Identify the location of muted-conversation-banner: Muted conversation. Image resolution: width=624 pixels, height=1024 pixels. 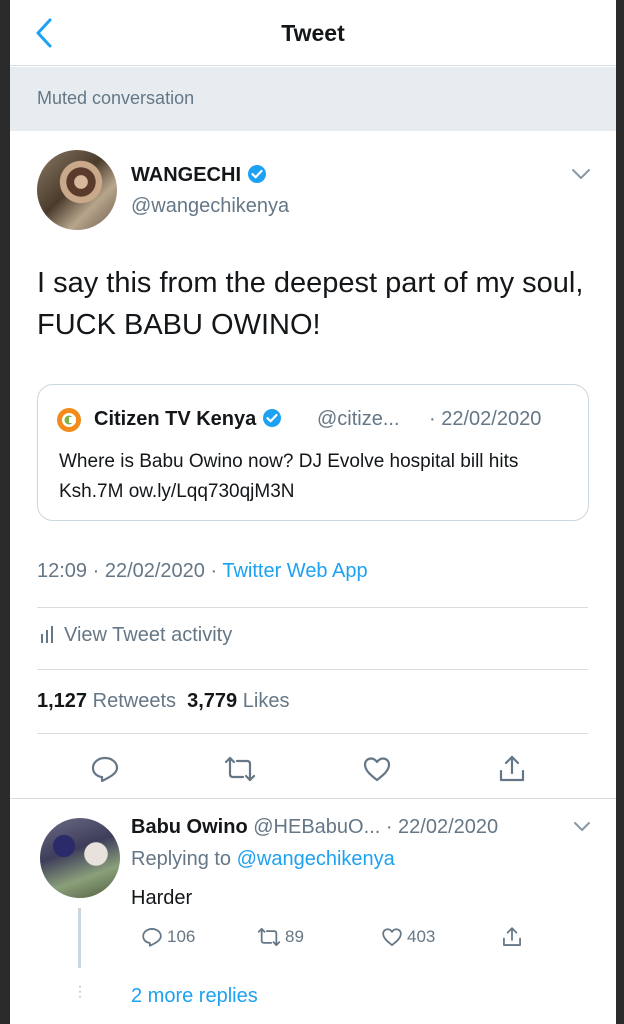
(313, 99).